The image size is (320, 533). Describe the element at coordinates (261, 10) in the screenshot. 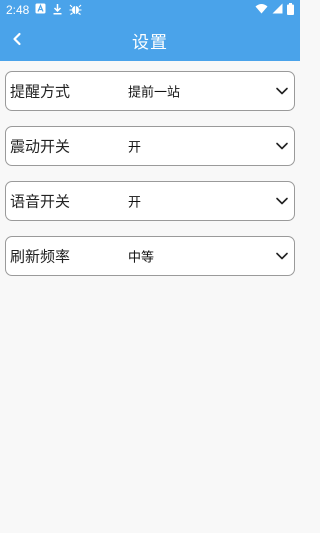

I see `wifi-icon` at that location.